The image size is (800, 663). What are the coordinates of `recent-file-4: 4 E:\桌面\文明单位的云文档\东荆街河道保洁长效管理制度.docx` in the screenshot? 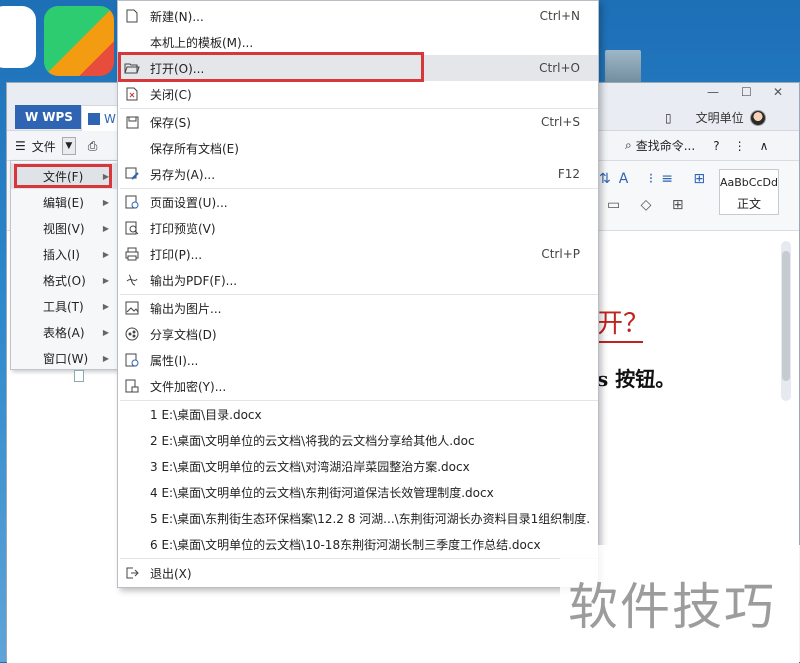 It's located at (358, 492).